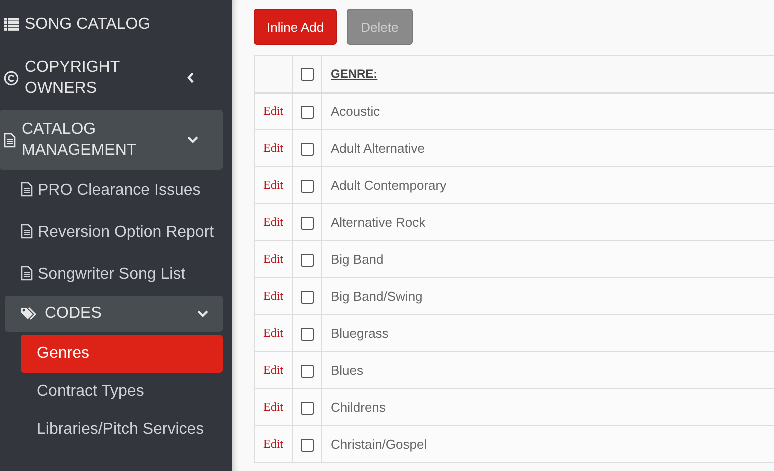 The height and width of the screenshot is (471, 774). What do you see at coordinates (122, 430) in the screenshot?
I see `sidebar-link: Libraries/Pitch Services` at bounding box center [122, 430].